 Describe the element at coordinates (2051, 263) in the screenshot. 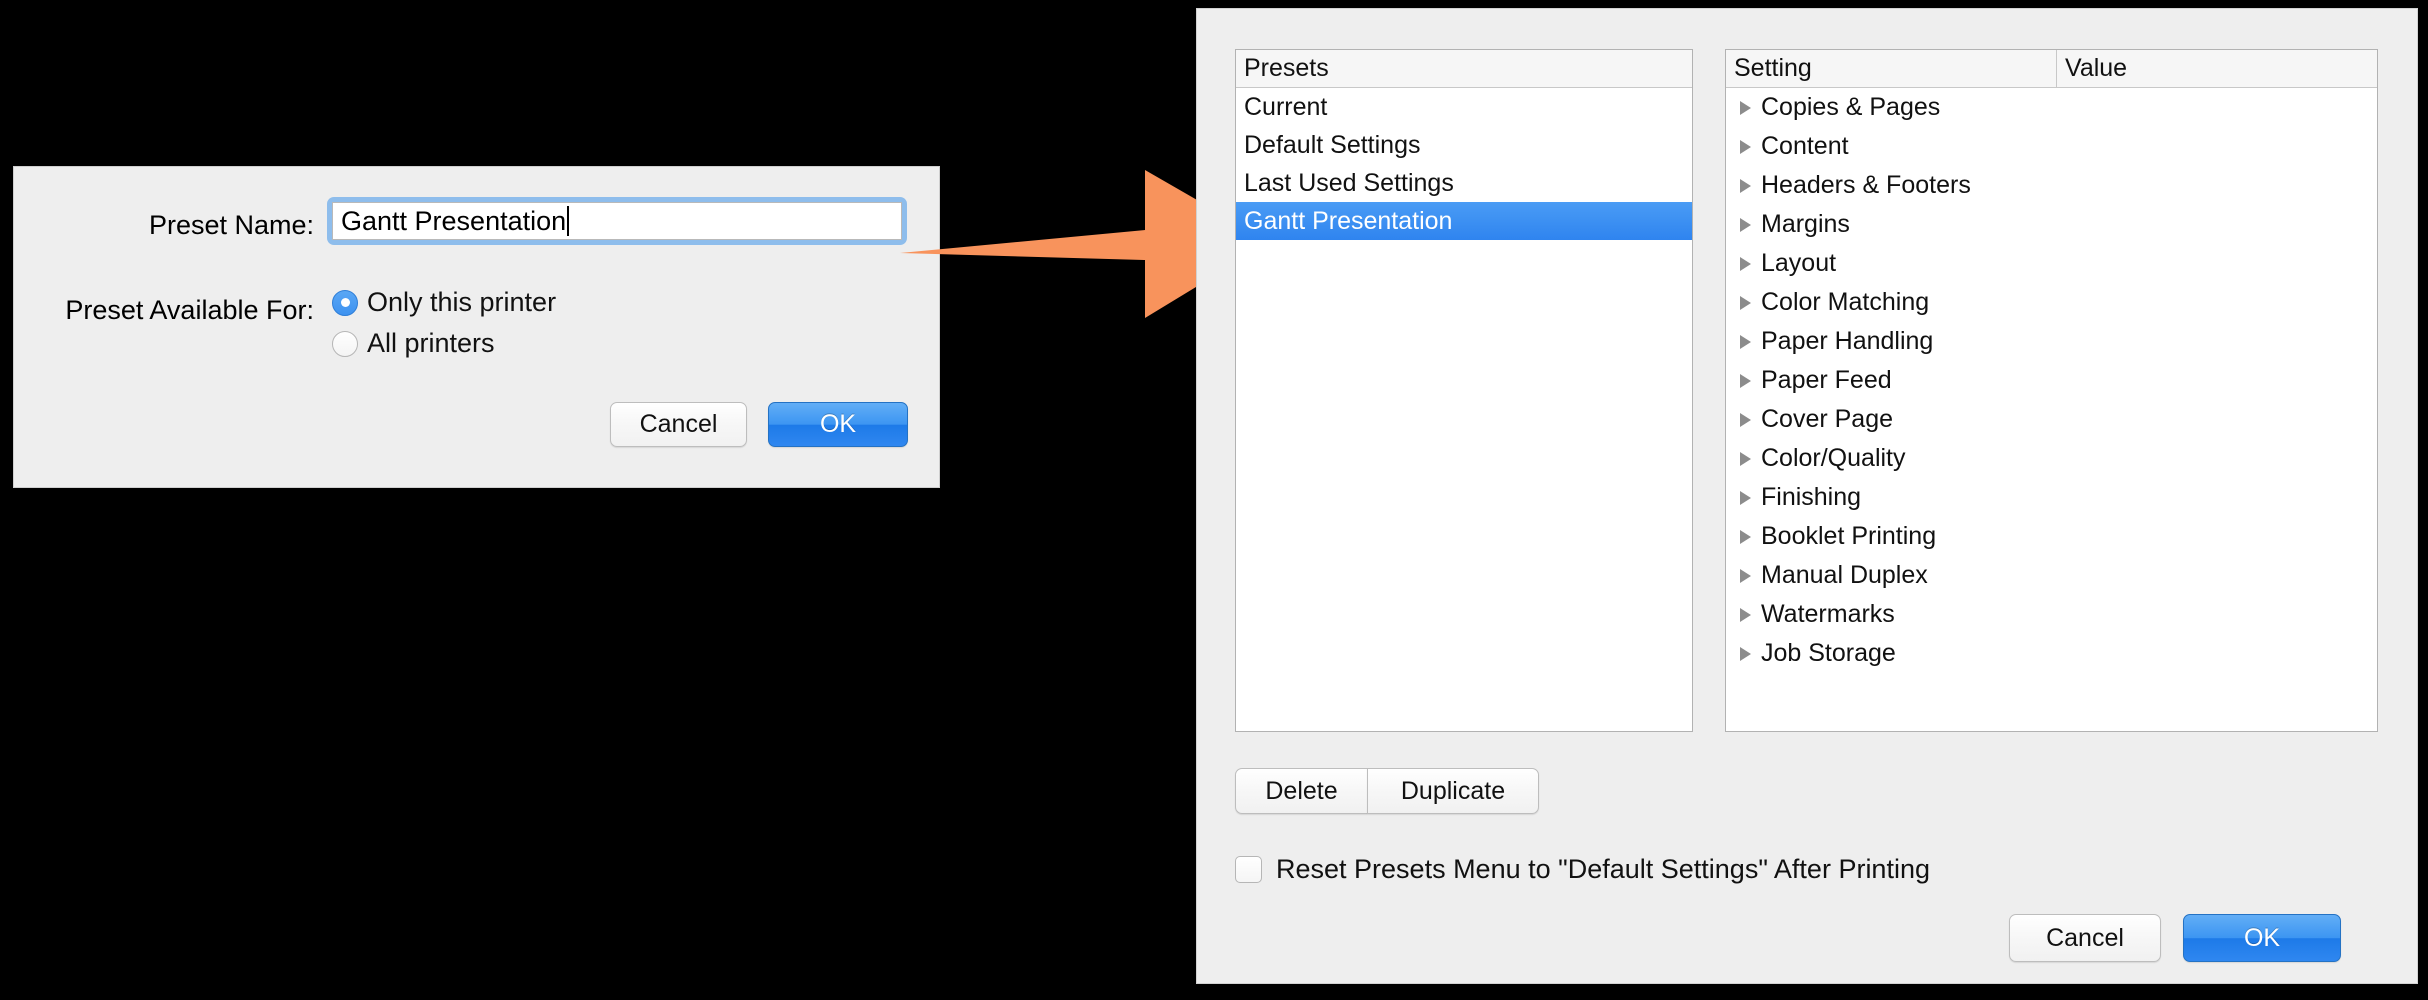

I see `setting-list-item: Layout` at that location.